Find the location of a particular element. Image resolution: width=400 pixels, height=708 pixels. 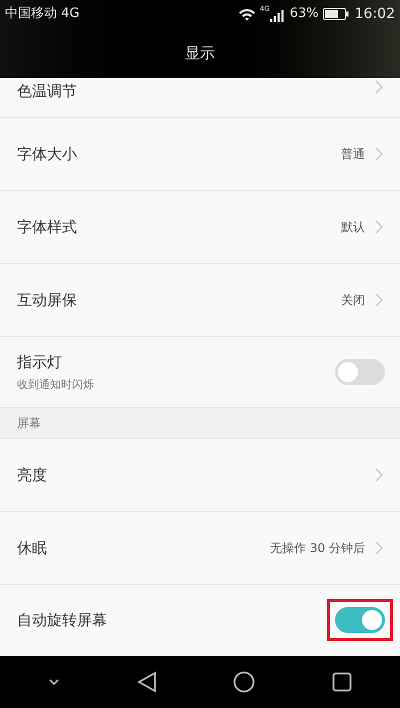

row-value: 默认 is located at coordinates (353, 227).